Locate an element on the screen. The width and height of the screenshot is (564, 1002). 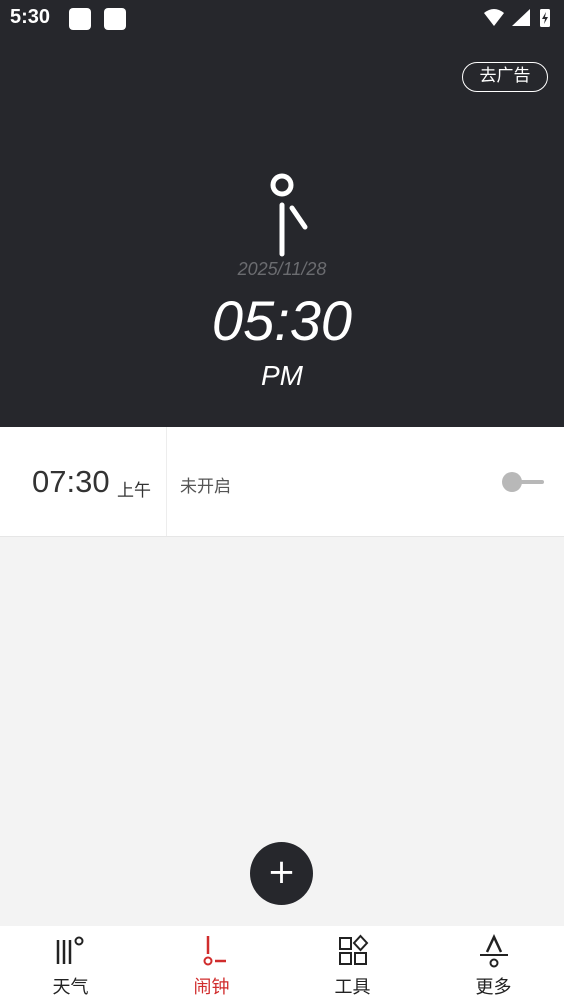
alarm-icon is located at coordinates (214, 951).